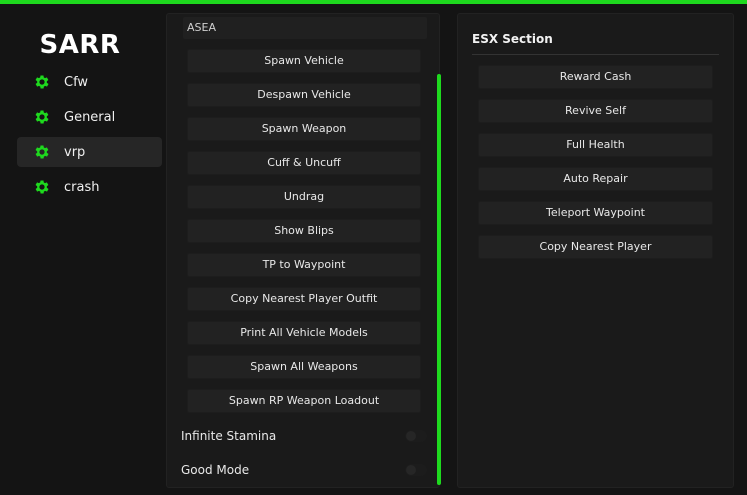  Describe the element at coordinates (595, 145) in the screenshot. I see `full-health-button: Full Health` at that location.